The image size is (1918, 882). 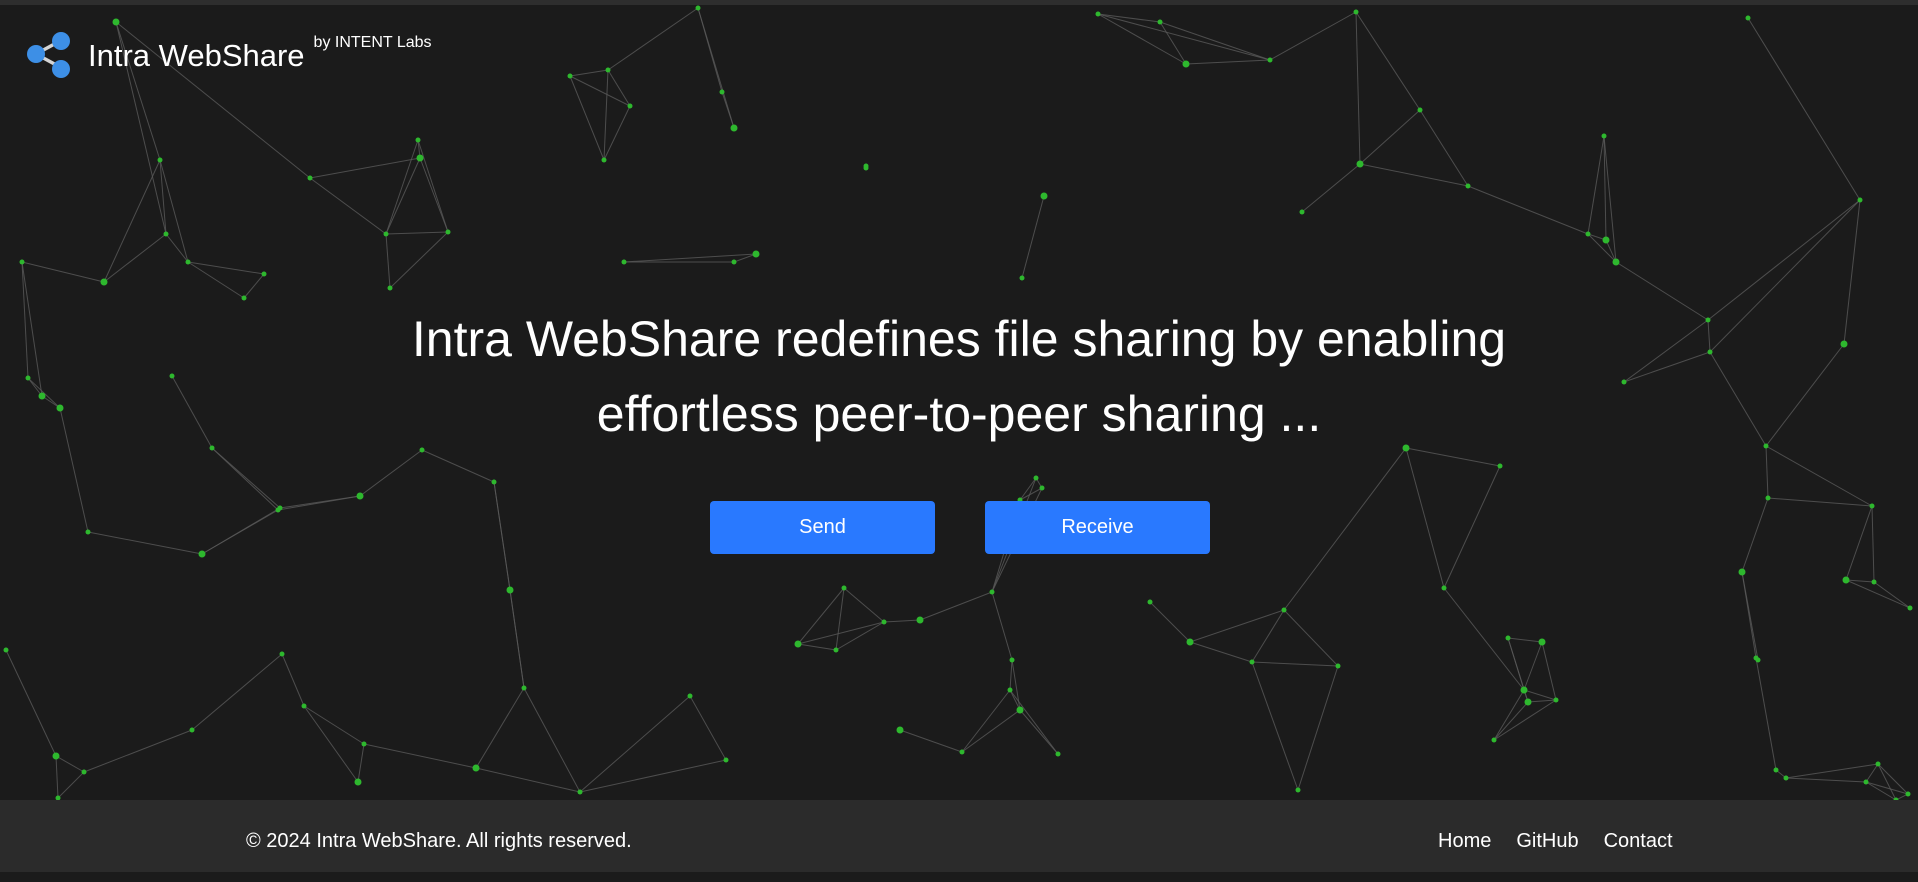 I want to click on receive-button: Receive, so click(x=1097, y=527).